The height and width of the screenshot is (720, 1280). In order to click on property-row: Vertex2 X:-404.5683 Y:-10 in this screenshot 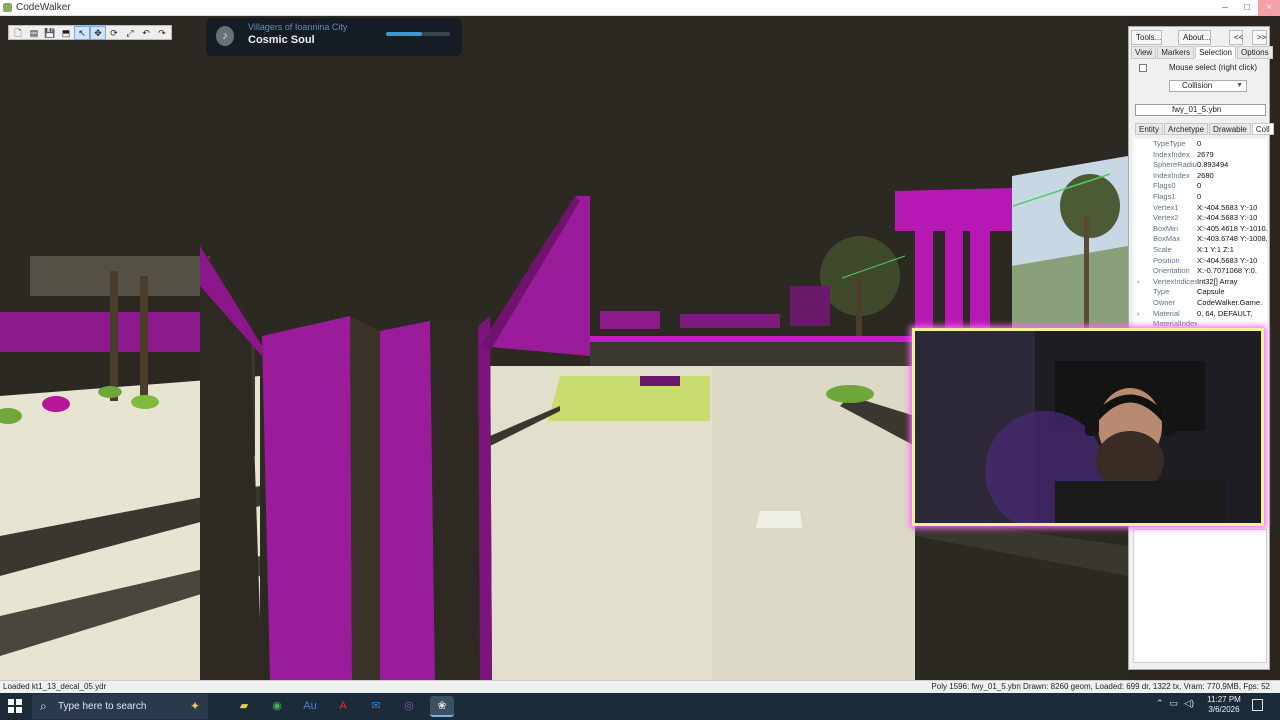, I will do `click(1200, 218)`.